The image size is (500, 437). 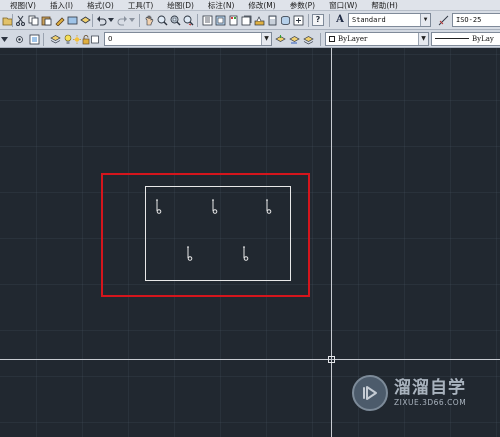 I want to click on color-combo: ByLayer ▼, so click(x=377, y=39).